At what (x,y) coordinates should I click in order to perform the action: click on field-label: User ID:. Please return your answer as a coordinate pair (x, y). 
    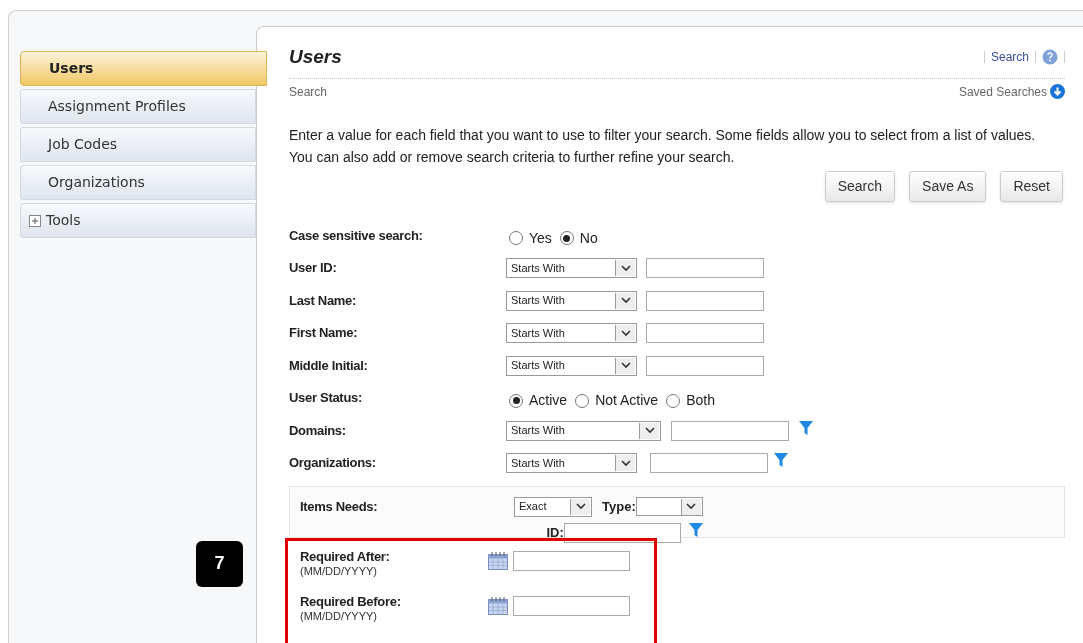
    Looking at the image, I should click on (313, 268).